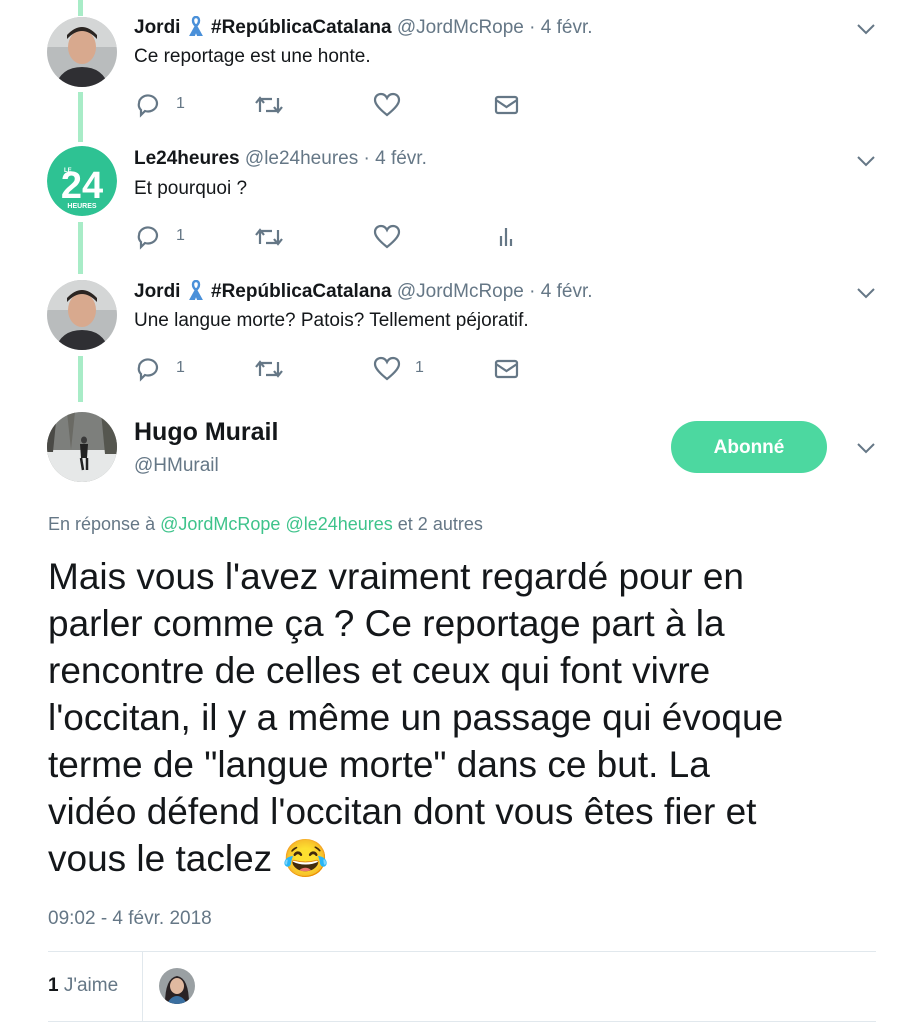 Image resolution: width=914 pixels, height=1024 pixels. Describe the element at coordinates (91, 985) in the screenshot. I see `likes-label: J'aime` at that location.